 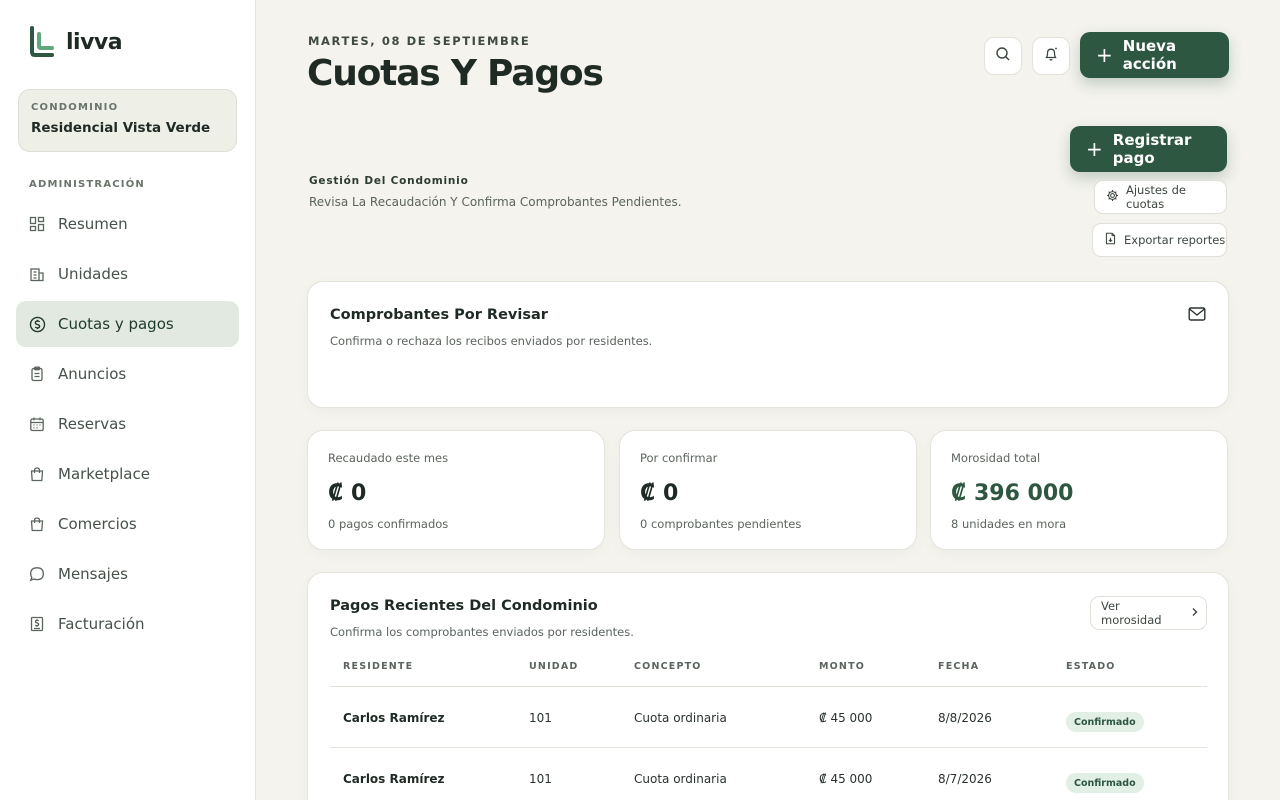 What do you see at coordinates (1156, 197) in the screenshot?
I see `fee-settings-label: Ajustes de cuotas` at bounding box center [1156, 197].